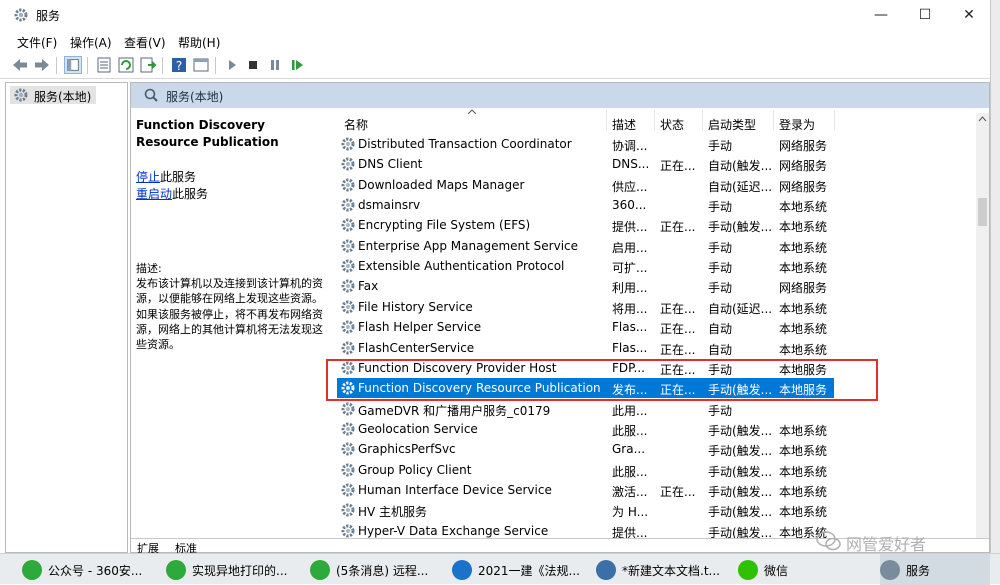 This screenshot has height=585, width=1000. Describe the element at coordinates (232, 65) in the screenshot. I see `start-service-icon` at that location.